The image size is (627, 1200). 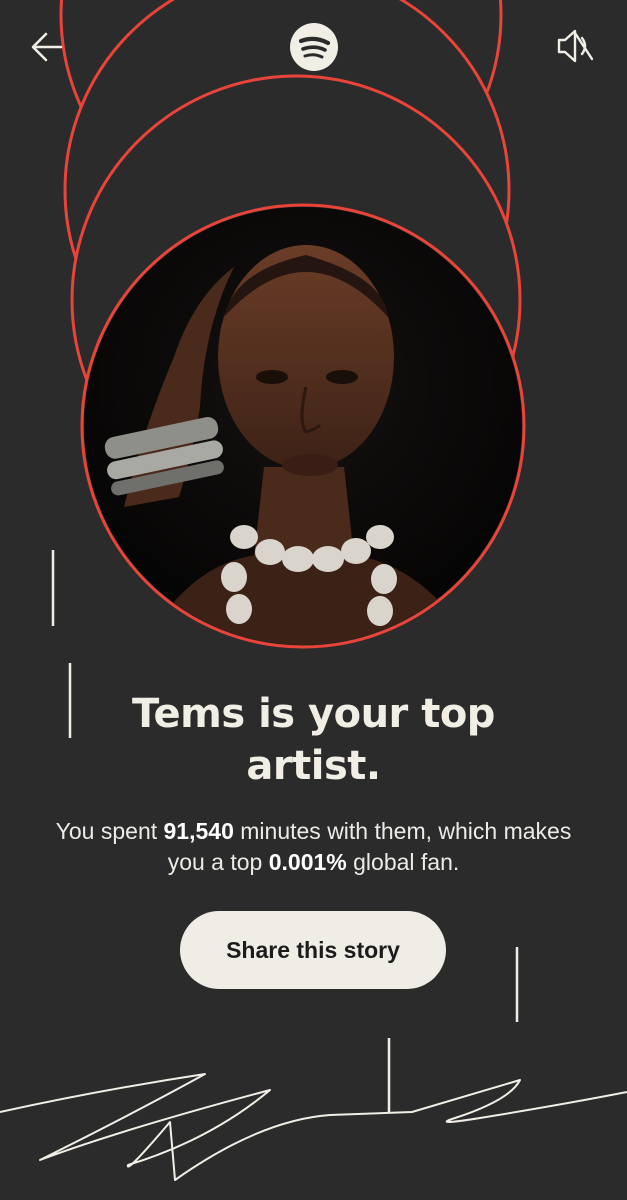 What do you see at coordinates (109, 831) in the screenshot?
I see `subtitle-text-1: You spent` at bounding box center [109, 831].